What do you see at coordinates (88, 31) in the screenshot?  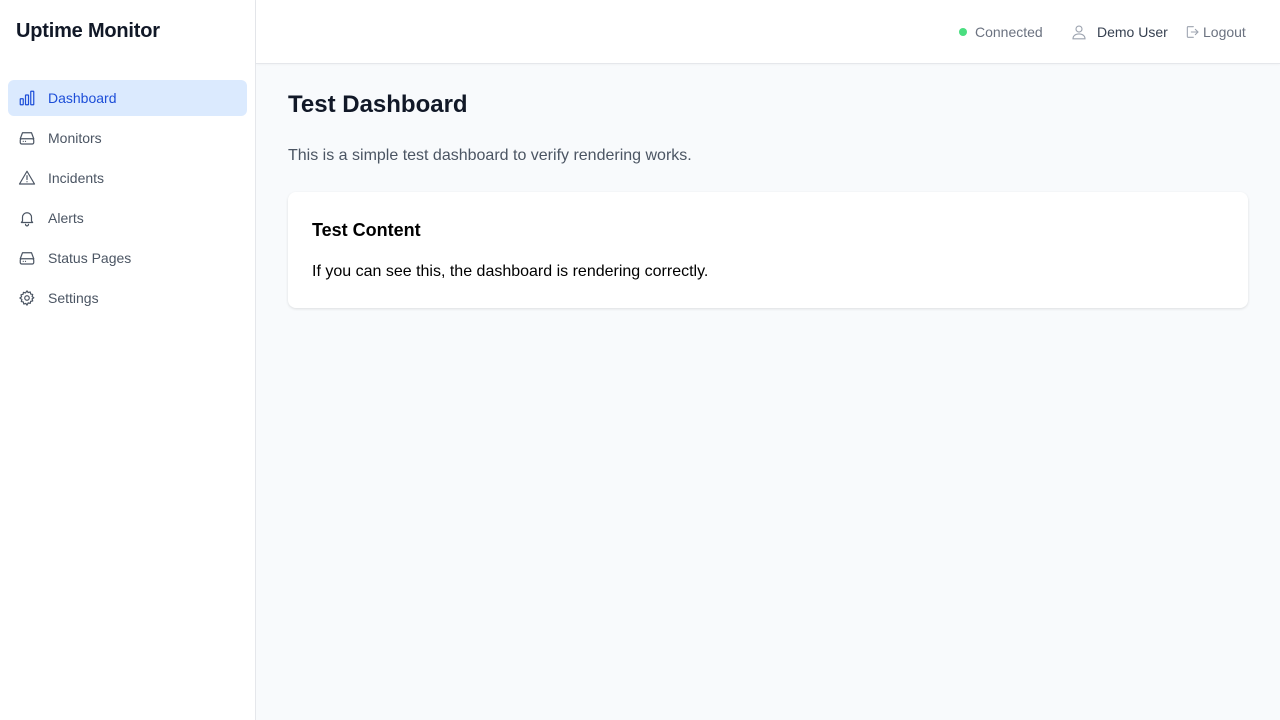 I see `app-title: Uptime Monitor` at bounding box center [88, 31].